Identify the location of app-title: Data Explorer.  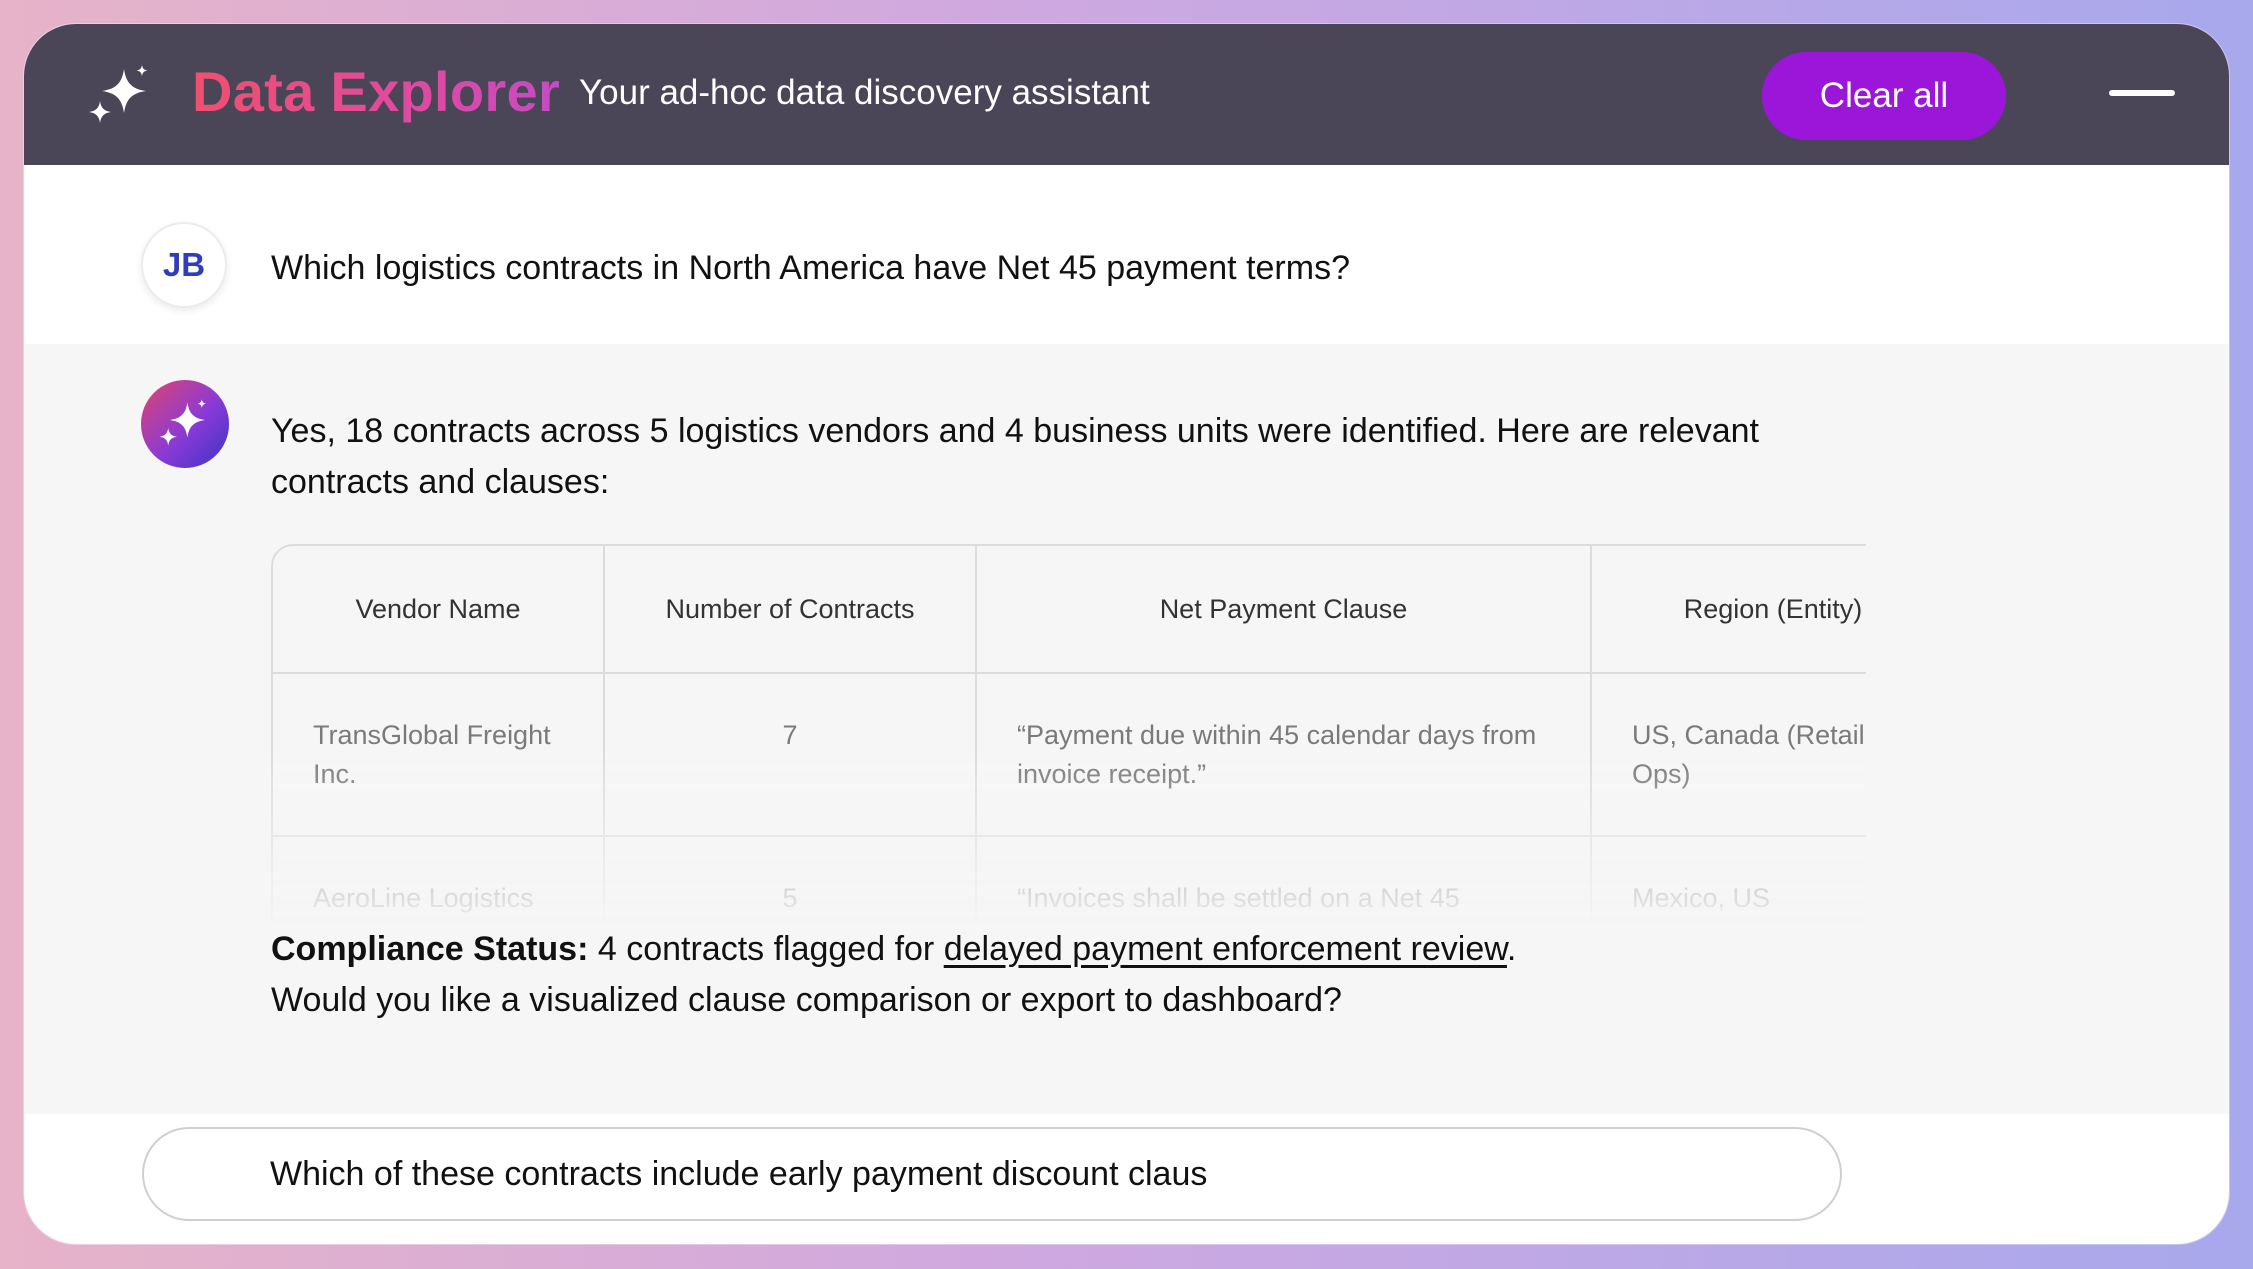
(376, 91).